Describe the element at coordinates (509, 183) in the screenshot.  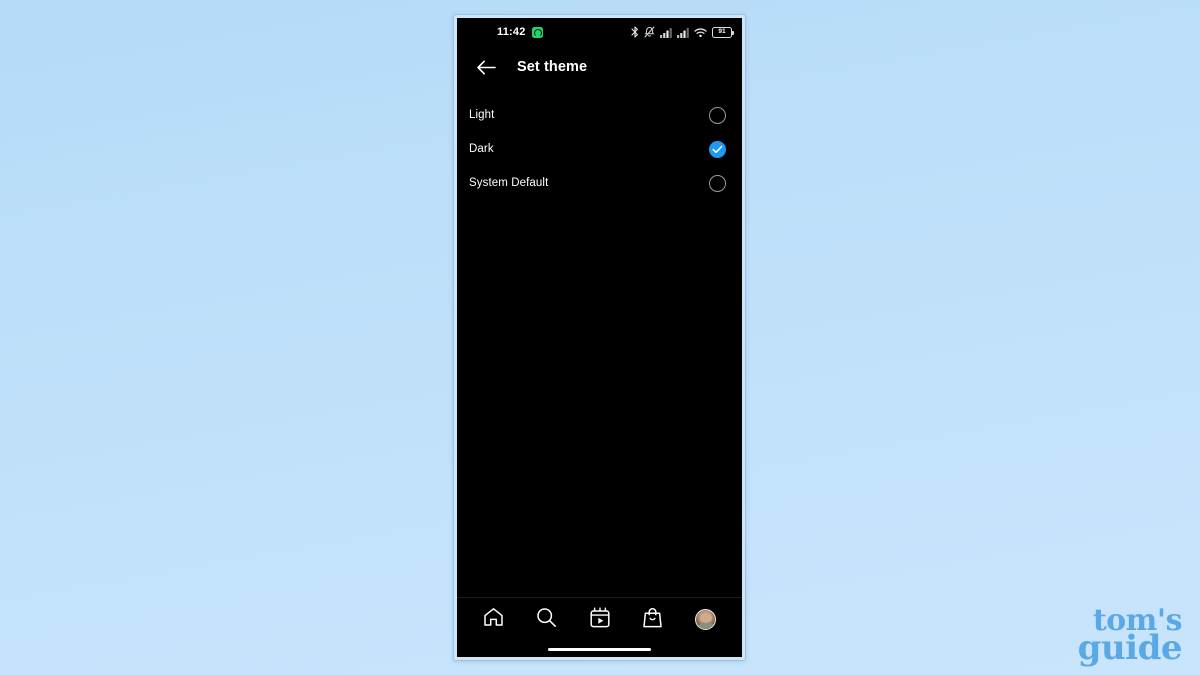
I see `theme-option-label: System Default` at that location.